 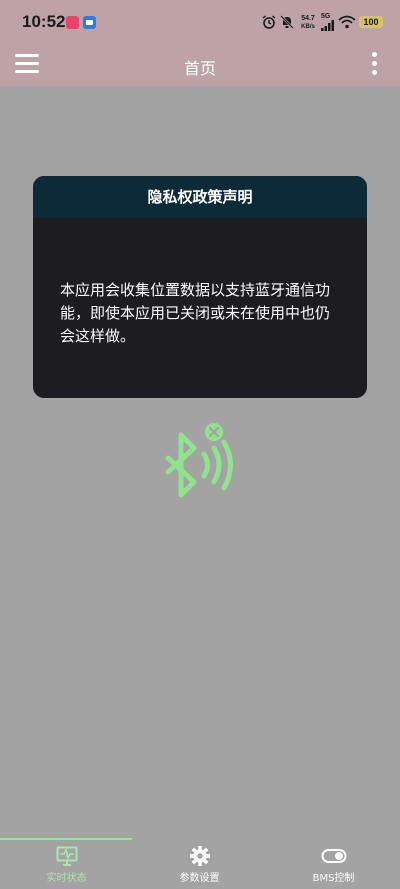 I want to click on monitor-icon, so click(x=66, y=856).